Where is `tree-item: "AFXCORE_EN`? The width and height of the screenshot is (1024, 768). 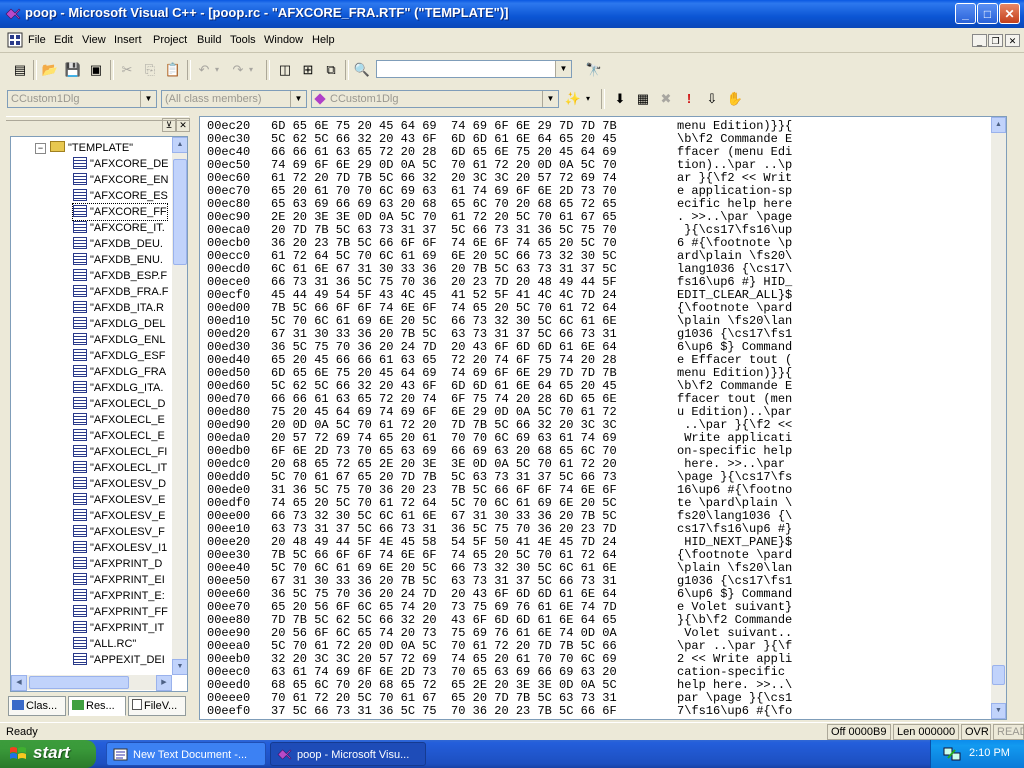 tree-item: "AFXCORE_EN is located at coordinates (120, 180).